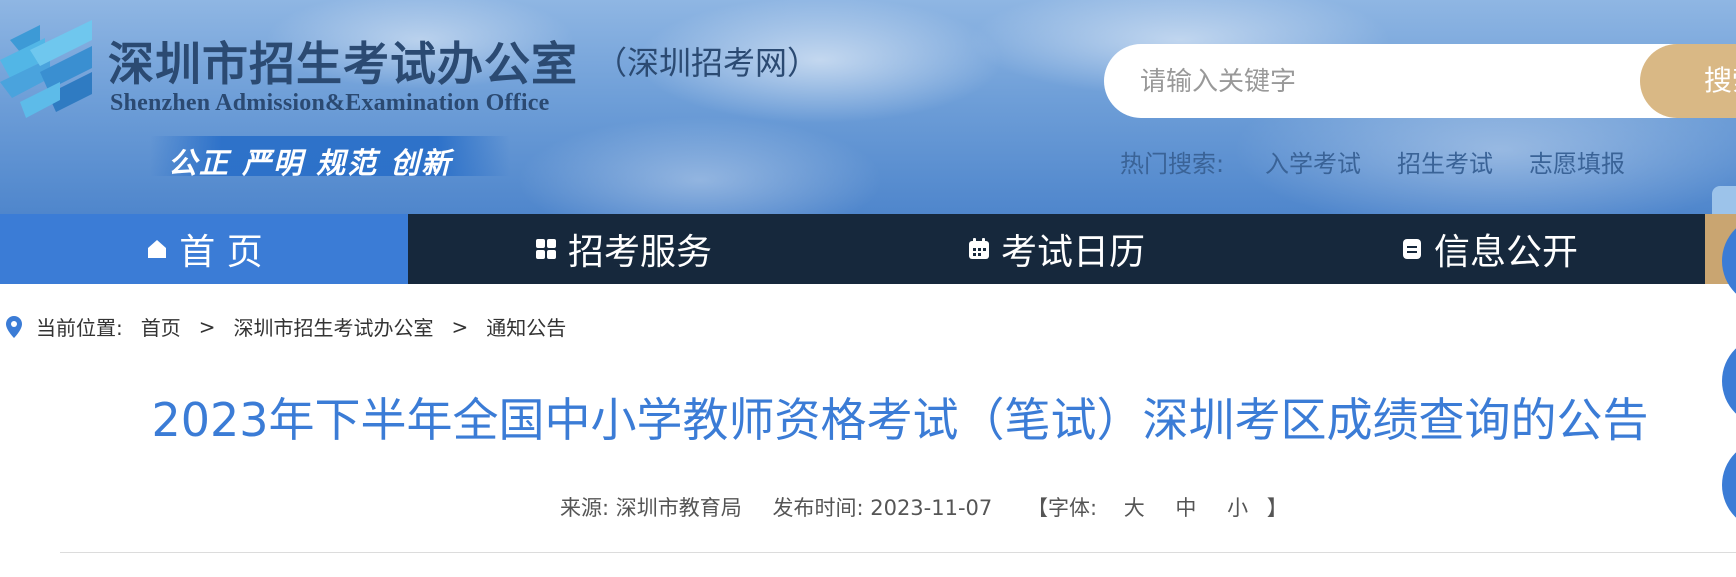 The width and height of the screenshot is (1736, 577). Describe the element at coordinates (707, 63) in the screenshot. I see `site-subtitle: （深圳招考网）` at that location.